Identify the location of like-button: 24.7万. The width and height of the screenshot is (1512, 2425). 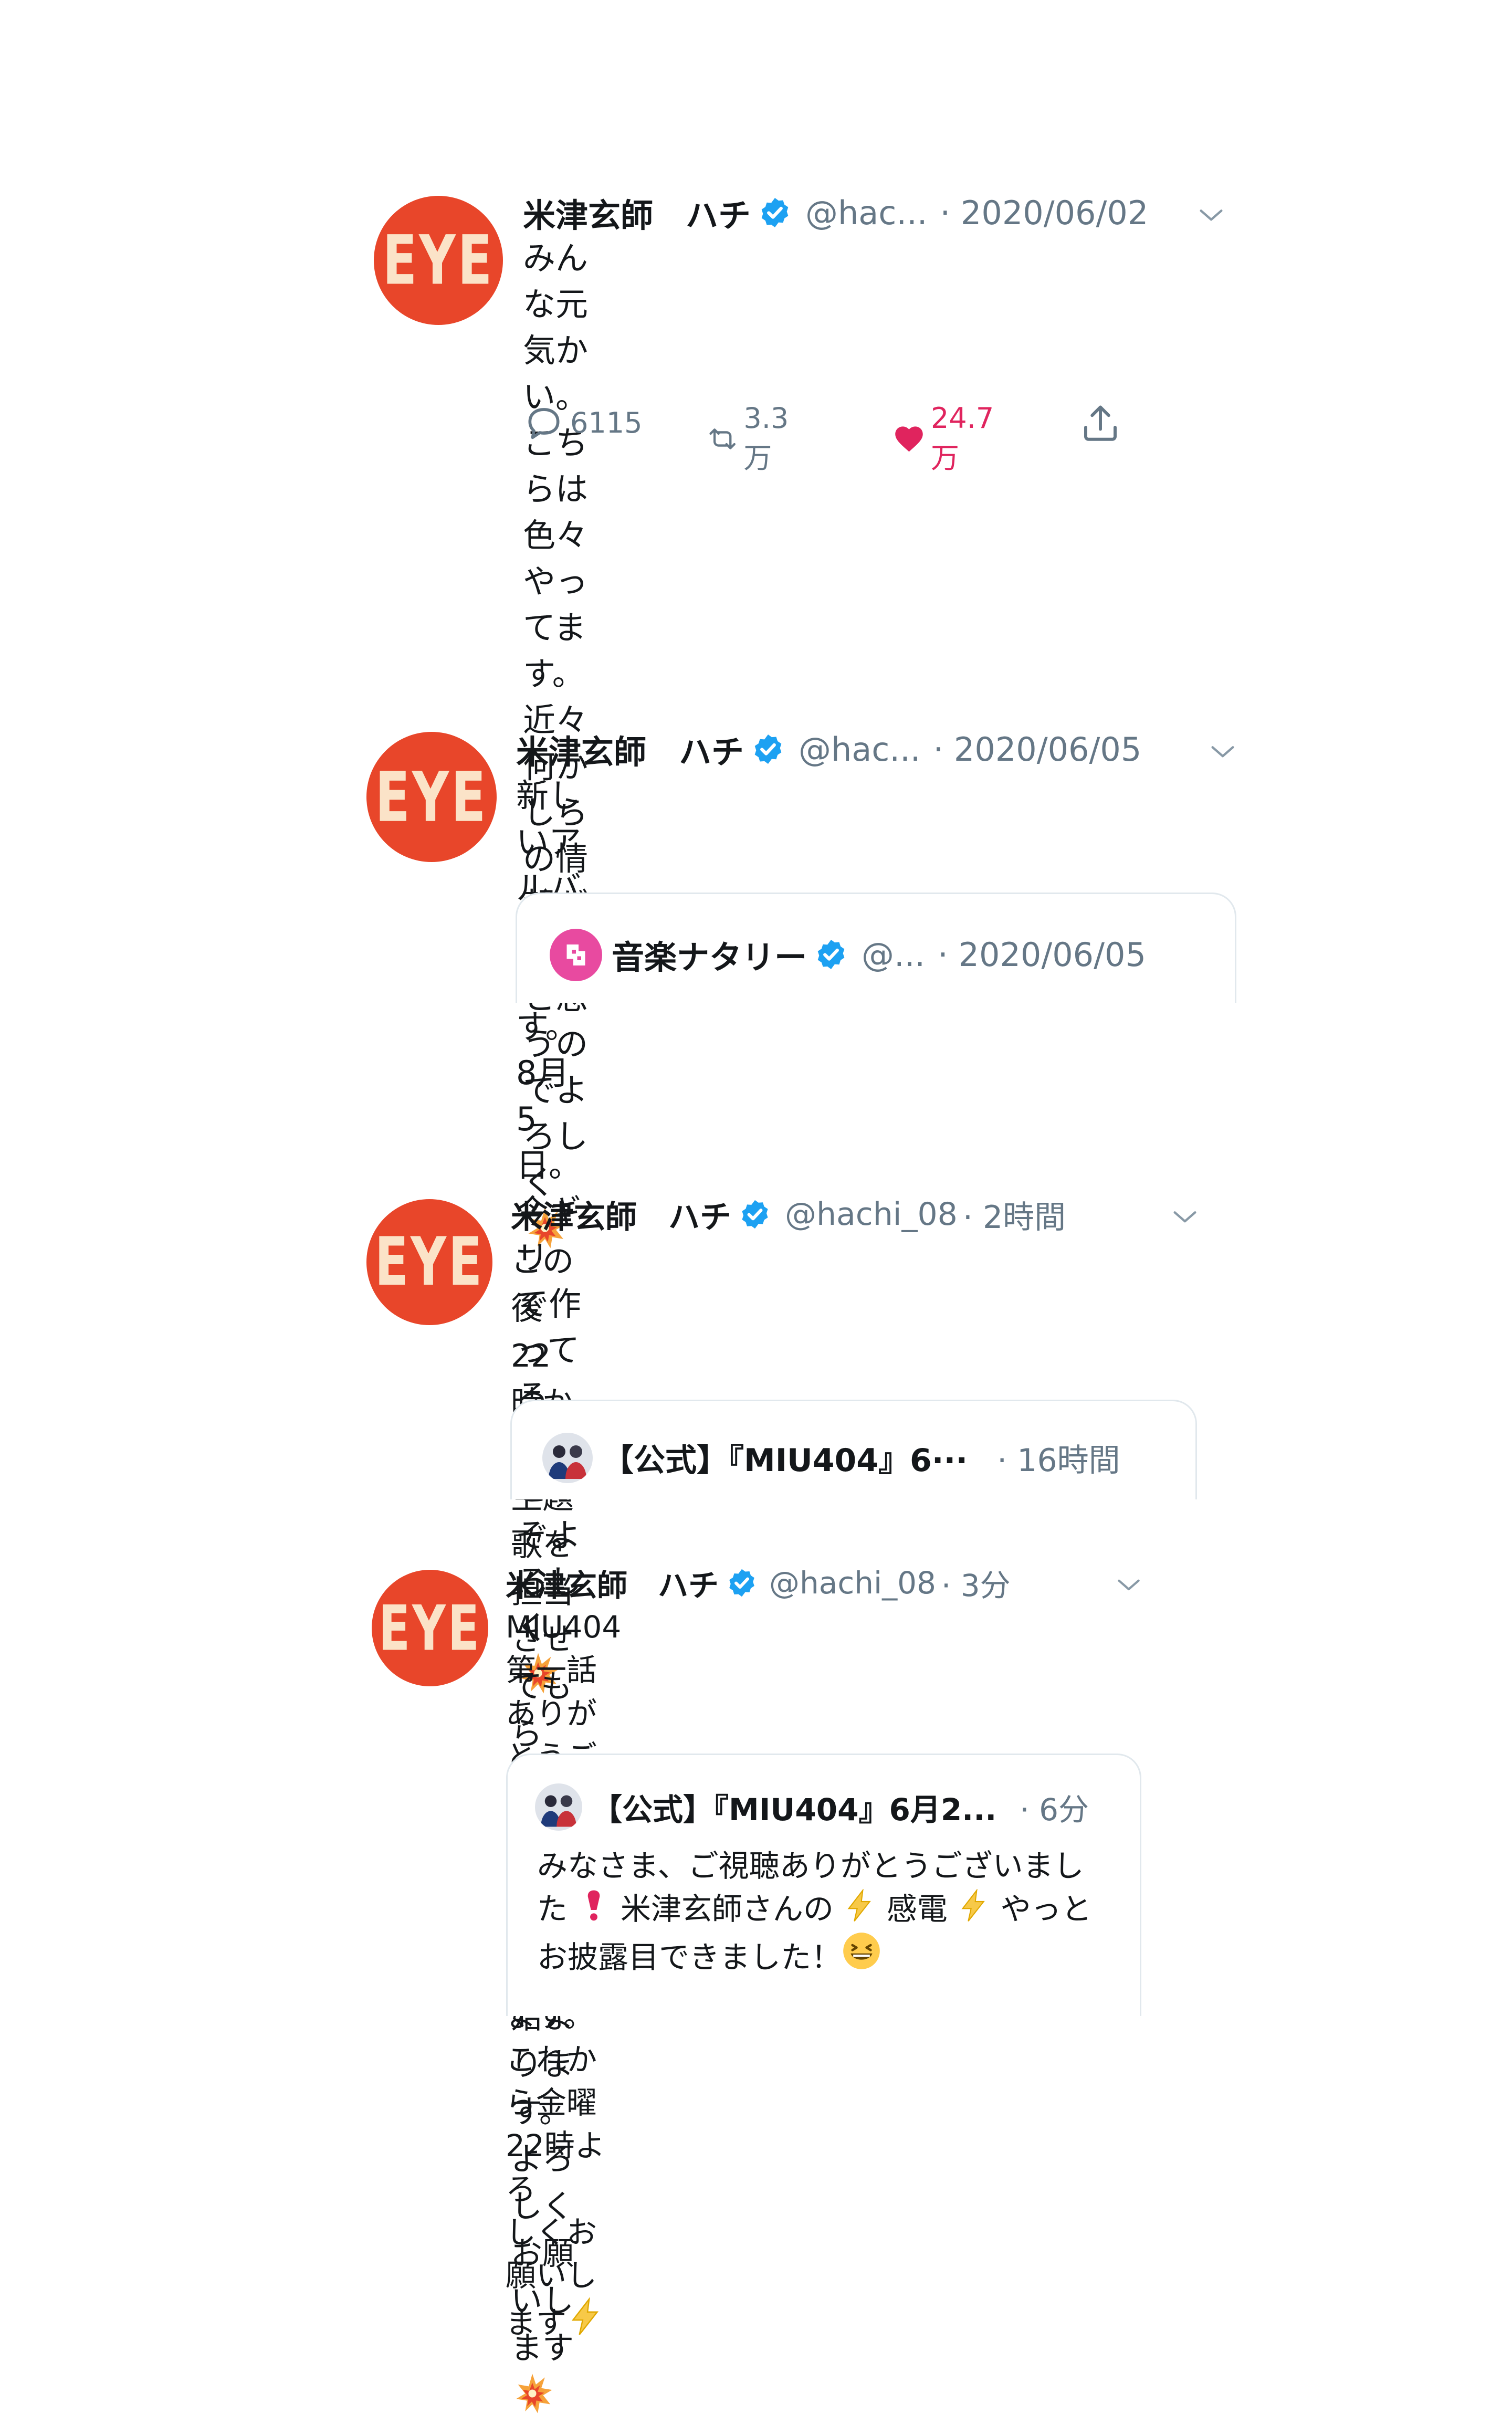
(947, 439).